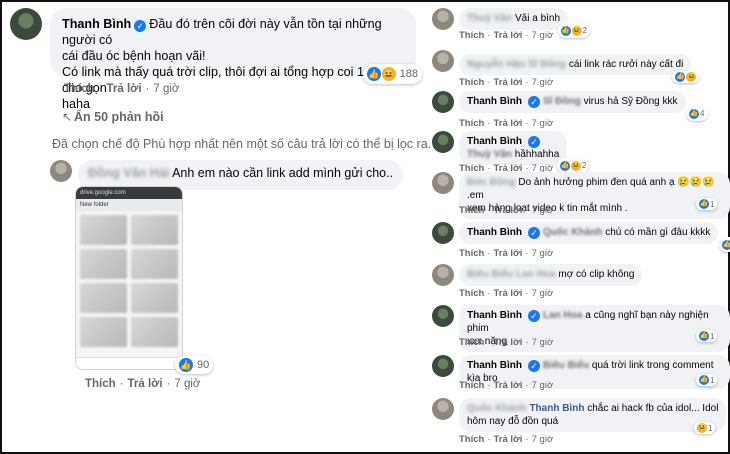  Describe the element at coordinates (203, 365) in the screenshot. I see `reaction-count: 90` at that location.